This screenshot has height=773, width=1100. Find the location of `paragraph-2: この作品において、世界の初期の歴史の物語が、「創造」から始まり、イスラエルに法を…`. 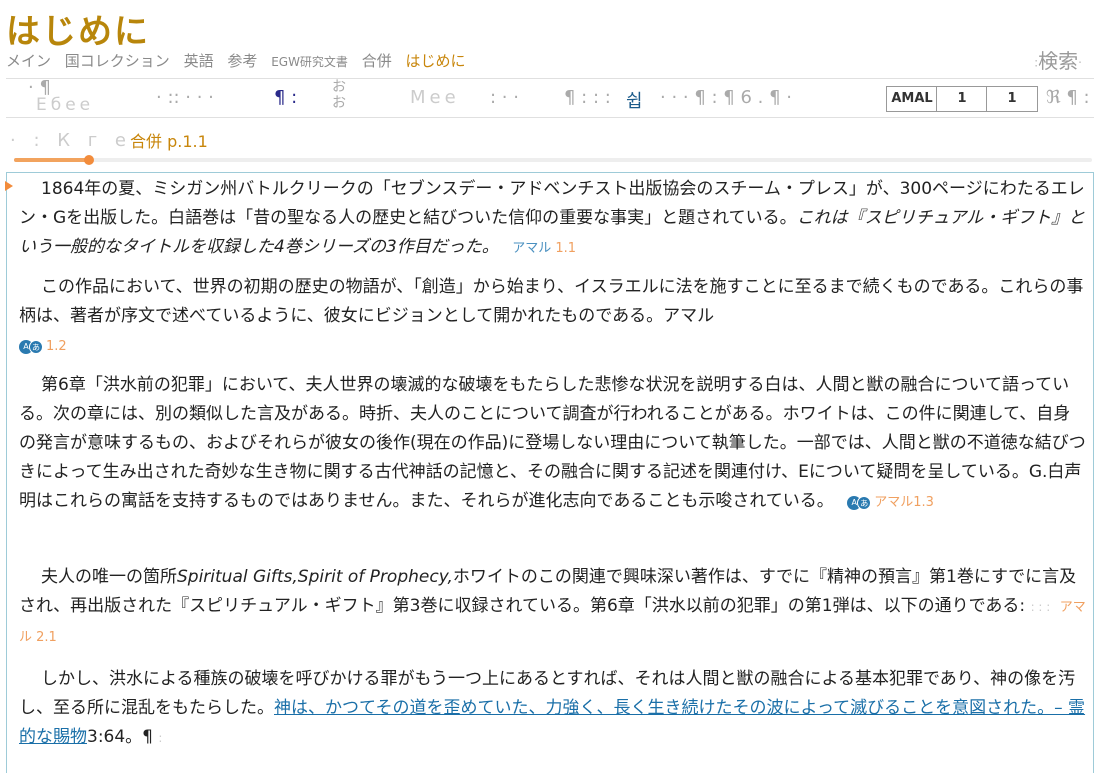

paragraph-2: この作品において、世界の初期の歴史の物語が、「創造」から始まり、イスラエルに法を… is located at coordinates (553, 317).